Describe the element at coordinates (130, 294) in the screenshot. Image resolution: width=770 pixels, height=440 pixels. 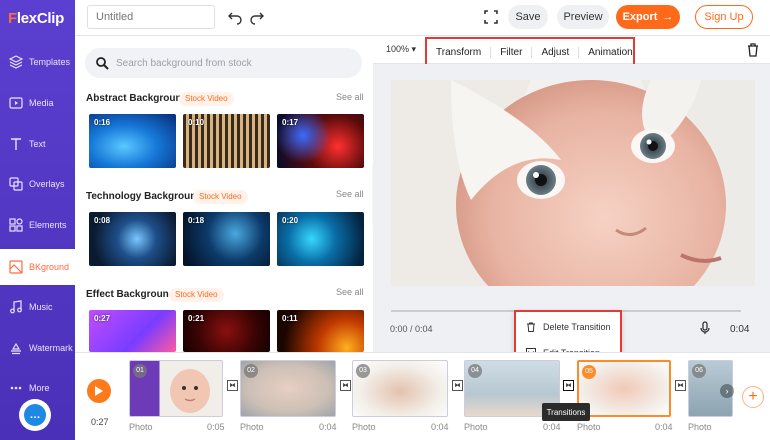
I see `category-title: Effect Background` at that location.